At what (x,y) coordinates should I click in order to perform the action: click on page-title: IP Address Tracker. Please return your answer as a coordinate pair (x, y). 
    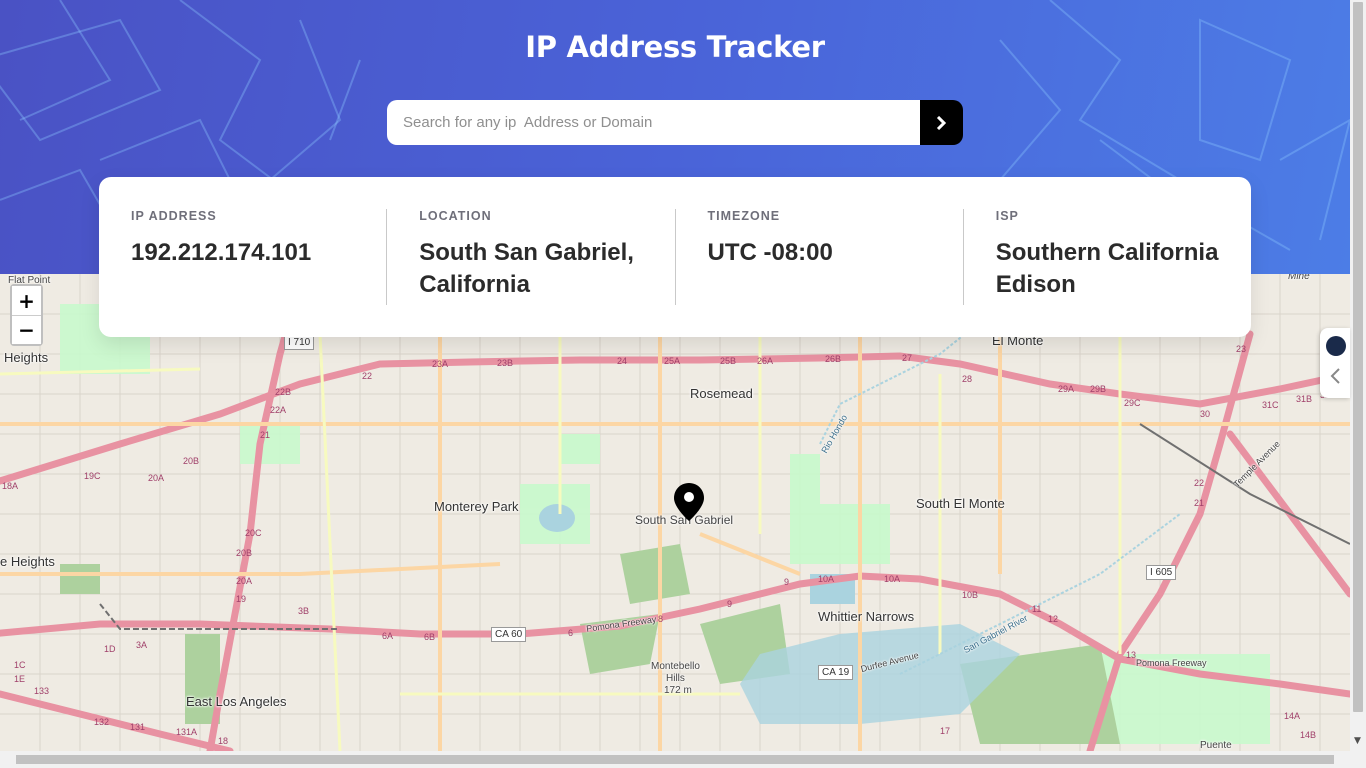
    Looking at the image, I should click on (675, 47).